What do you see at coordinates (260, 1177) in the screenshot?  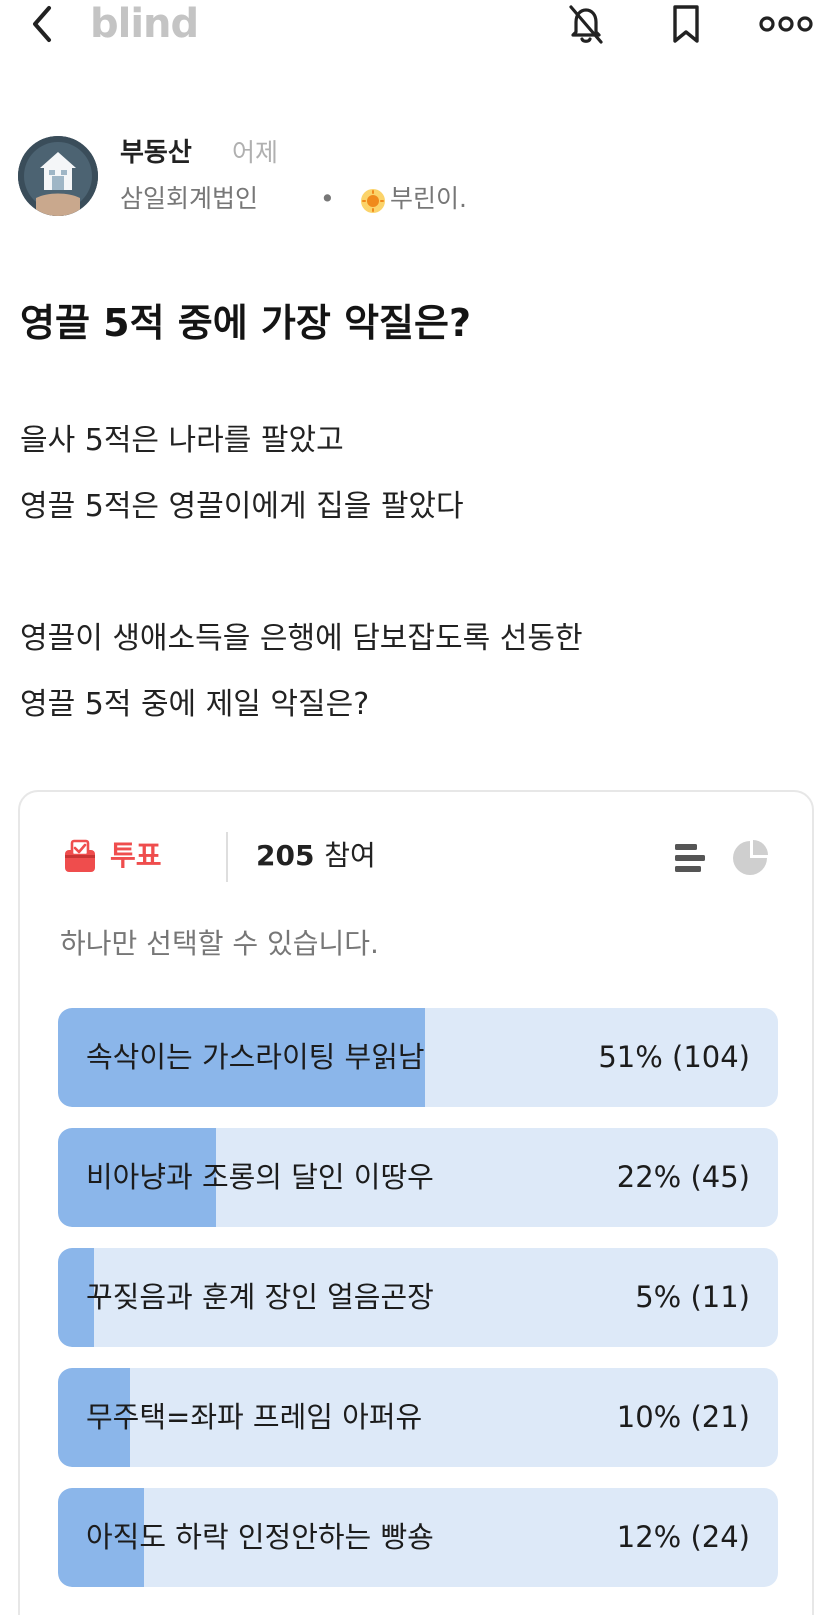 I see `poll-option-label: 비아냥과 조롱의 달인 이땅우` at bounding box center [260, 1177].